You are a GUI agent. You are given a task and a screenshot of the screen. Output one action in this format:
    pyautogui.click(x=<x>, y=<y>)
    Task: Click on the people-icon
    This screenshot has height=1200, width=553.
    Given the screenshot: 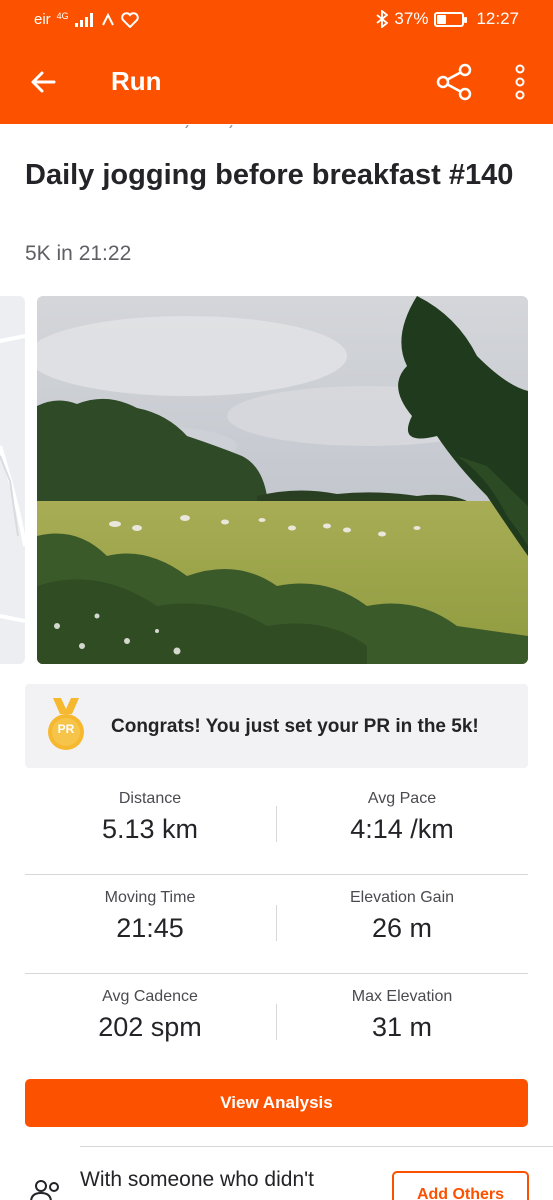 What is the action you would take?
    pyautogui.click(x=44, y=1190)
    